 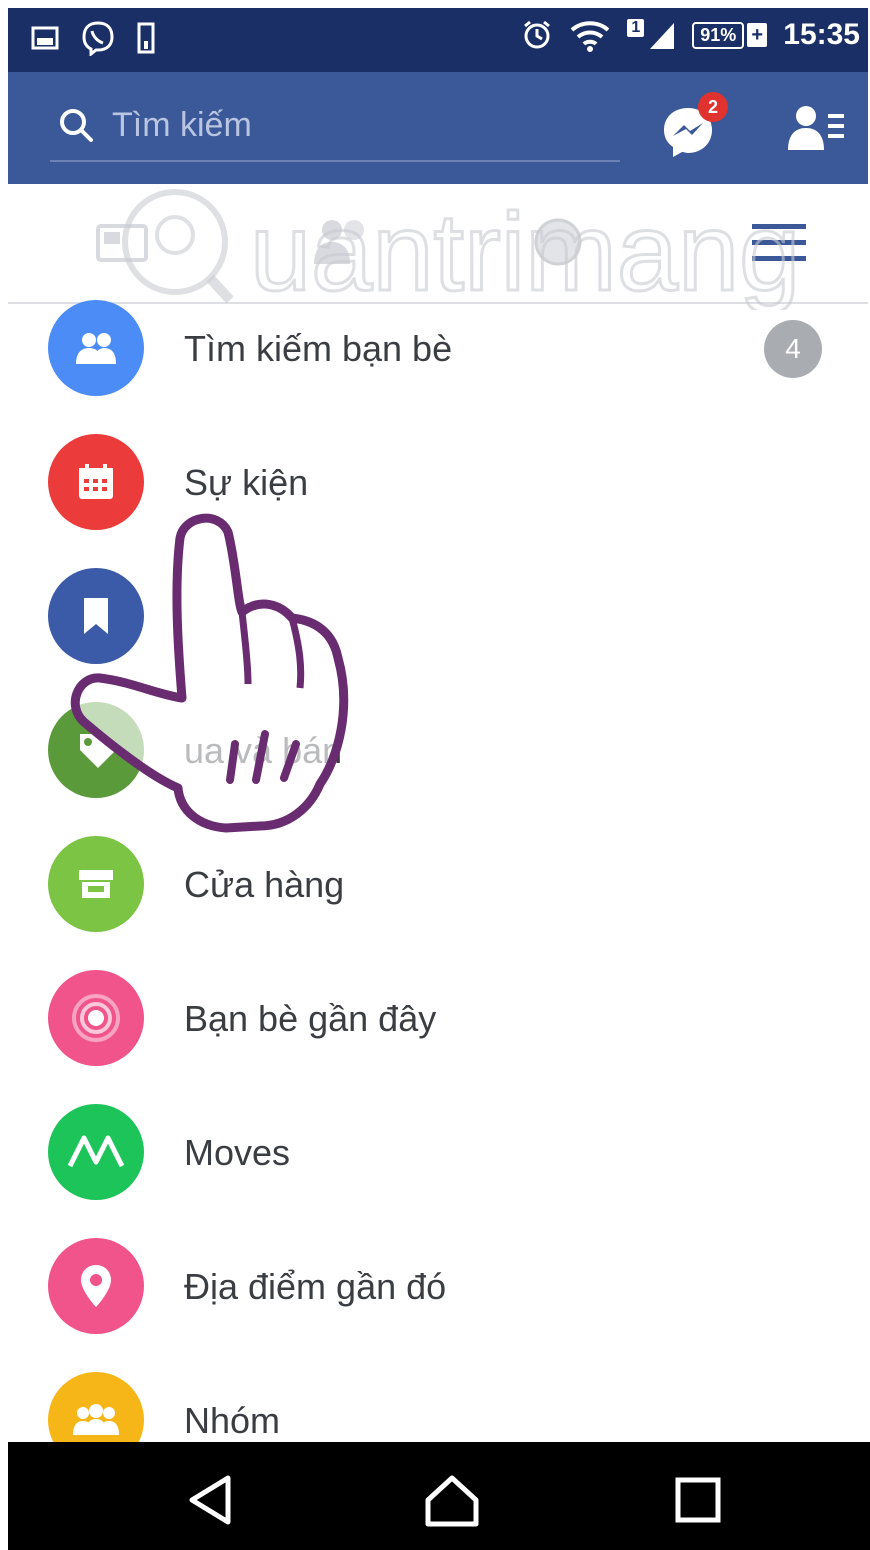 What do you see at coordinates (662, 36) in the screenshot?
I see `signal-icon` at bounding box center [662, 36].